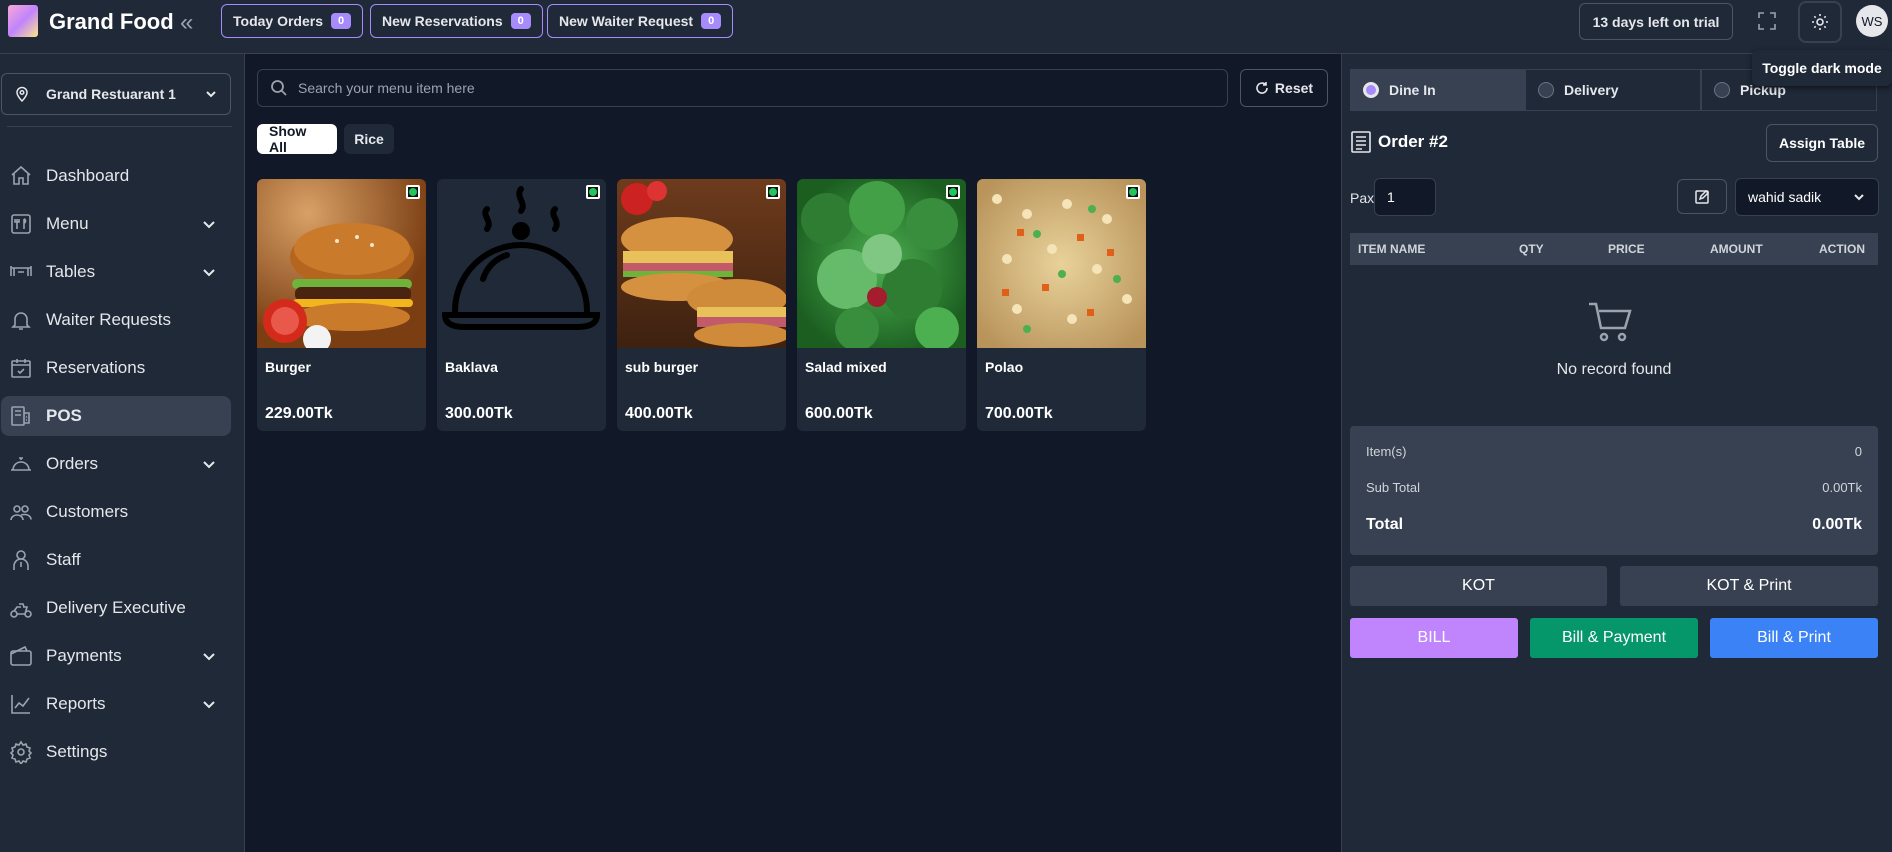  Describe the element at coordinates (72, 463) in the screenshot. I see `sidebar-item-label: Orders` at that location.